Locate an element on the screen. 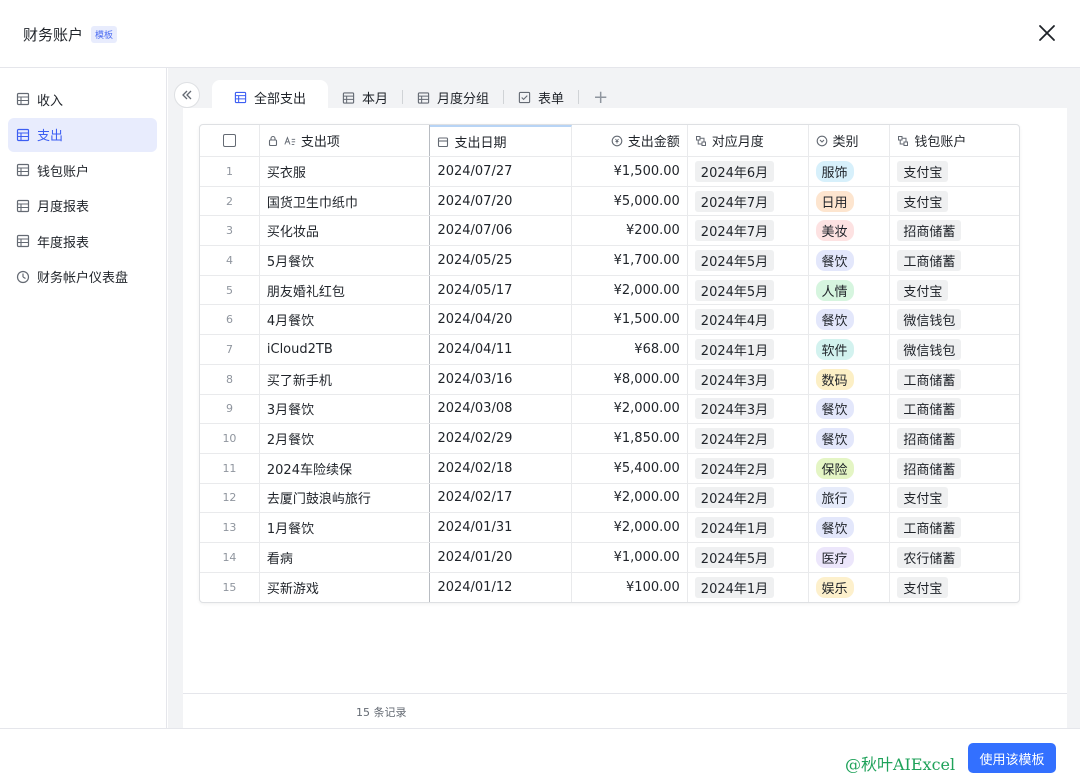 The width and height of the screenshot is (1080, 782). expense-amount-cell: ¥1,850.00 is located at coordinates (630, 438).